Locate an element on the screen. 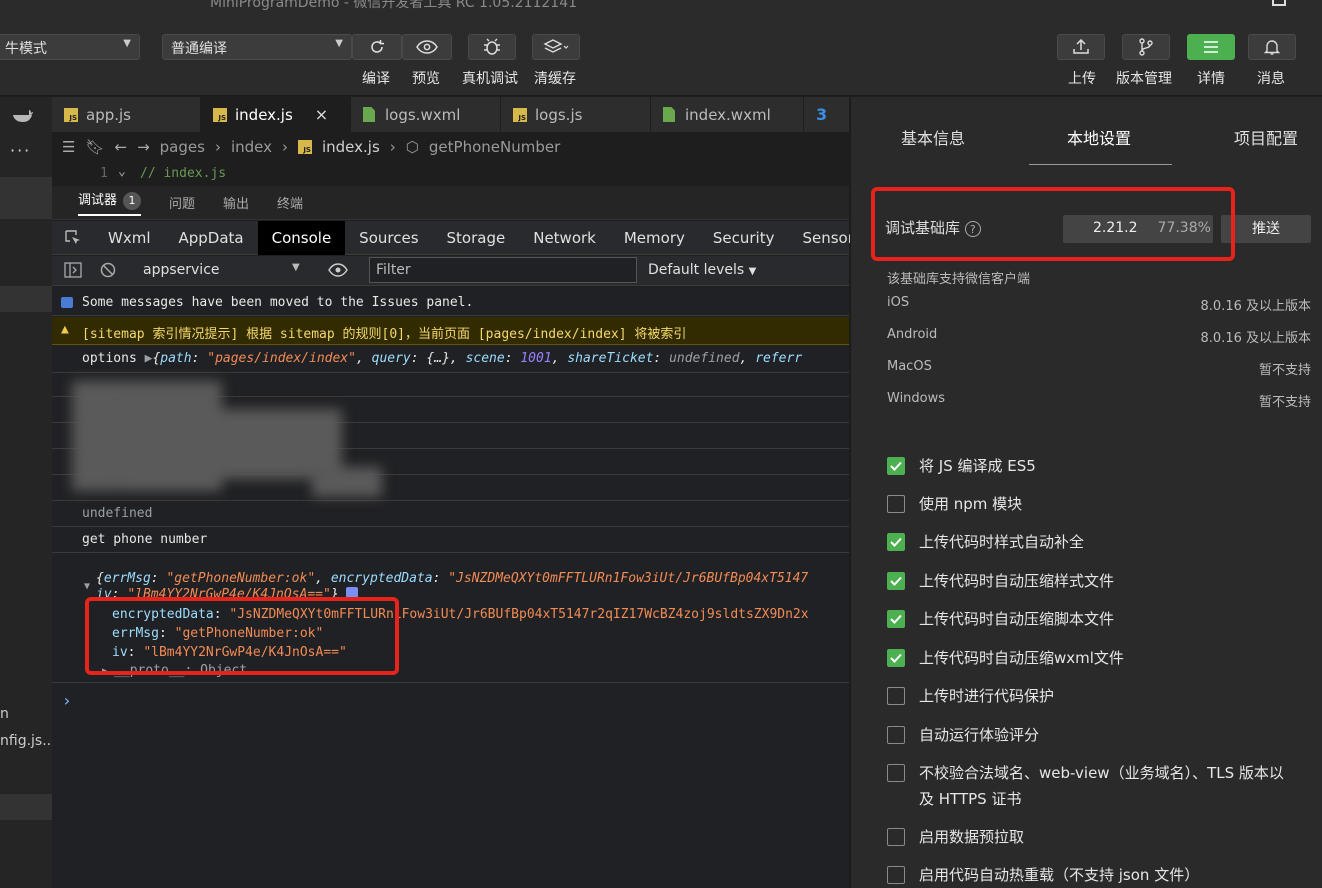 The height and width of the screenshot is (888, 1322). tab-issues: 问题 is located at coordinates (182, 202).